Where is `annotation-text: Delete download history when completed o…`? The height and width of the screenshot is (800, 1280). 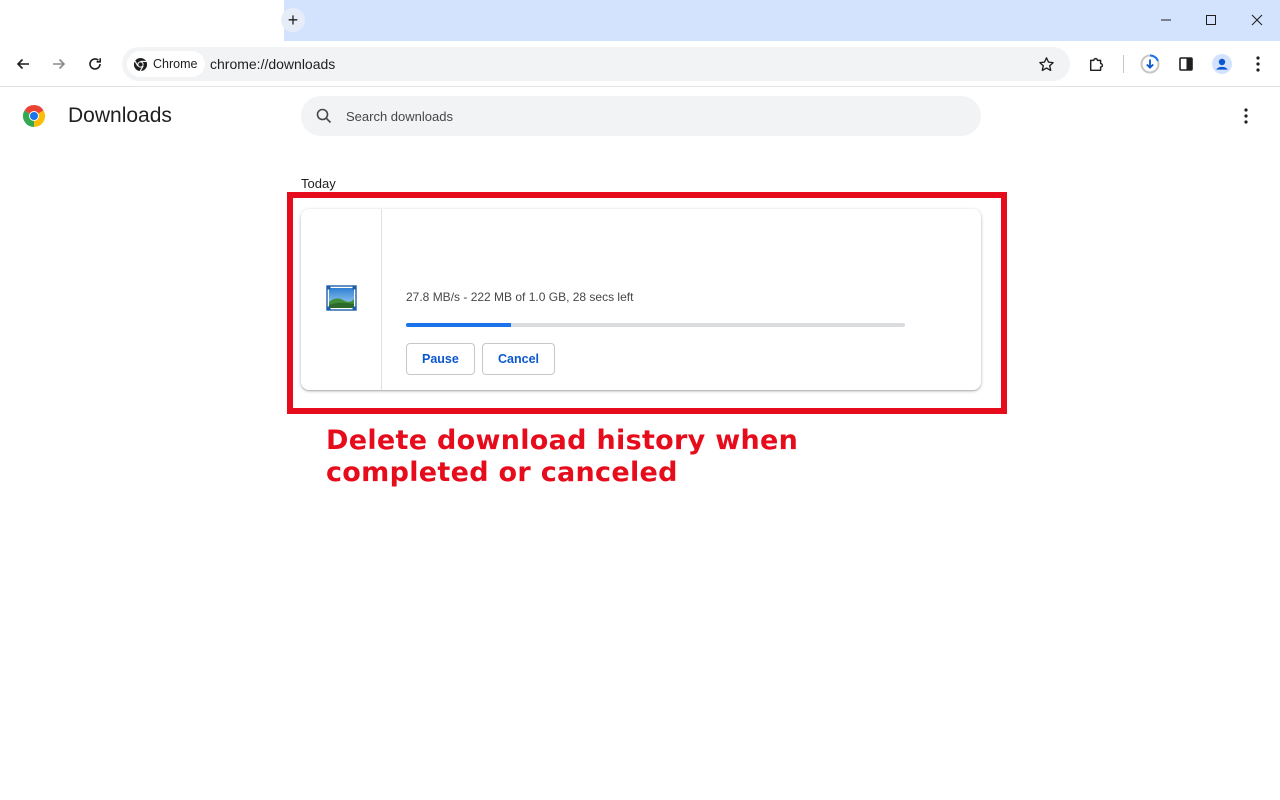 annotation-text: Delete download history when completed o… is located at coordinates (562, 456).